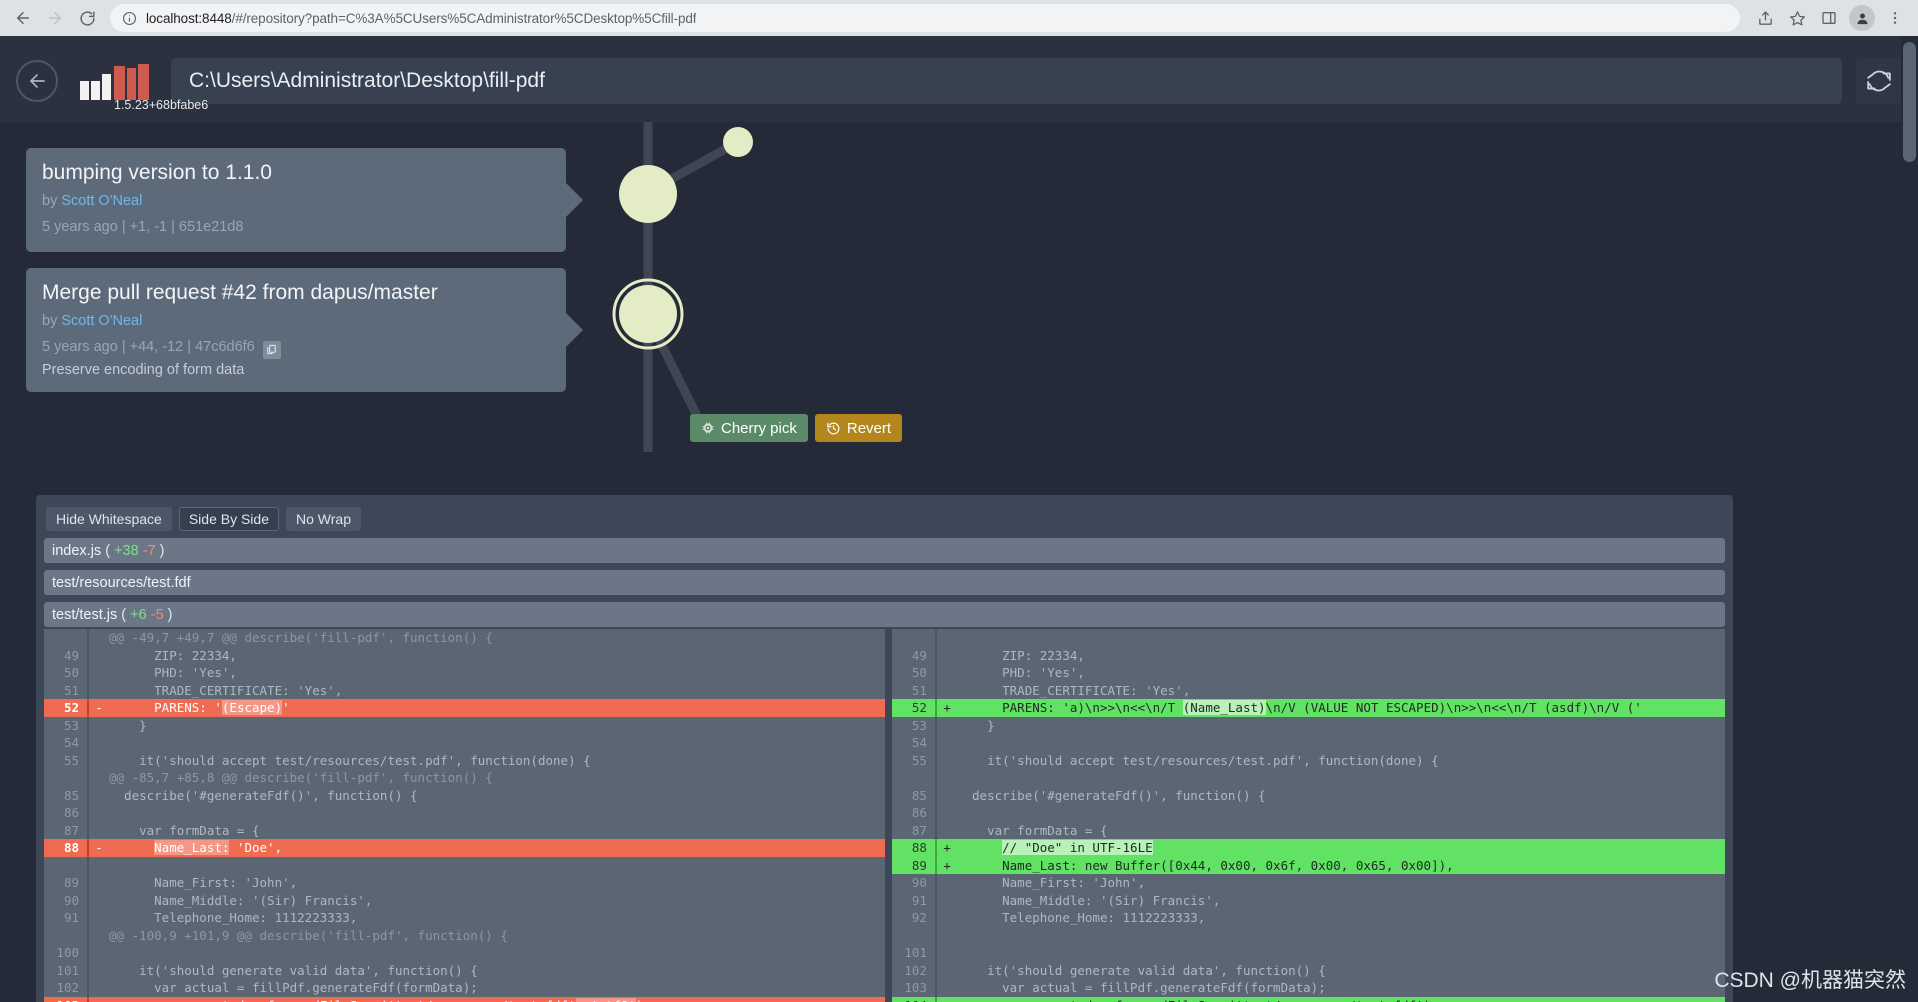 The image size is (1918, 1002). I want to click on more-menu-icon, so click(1895, 18).